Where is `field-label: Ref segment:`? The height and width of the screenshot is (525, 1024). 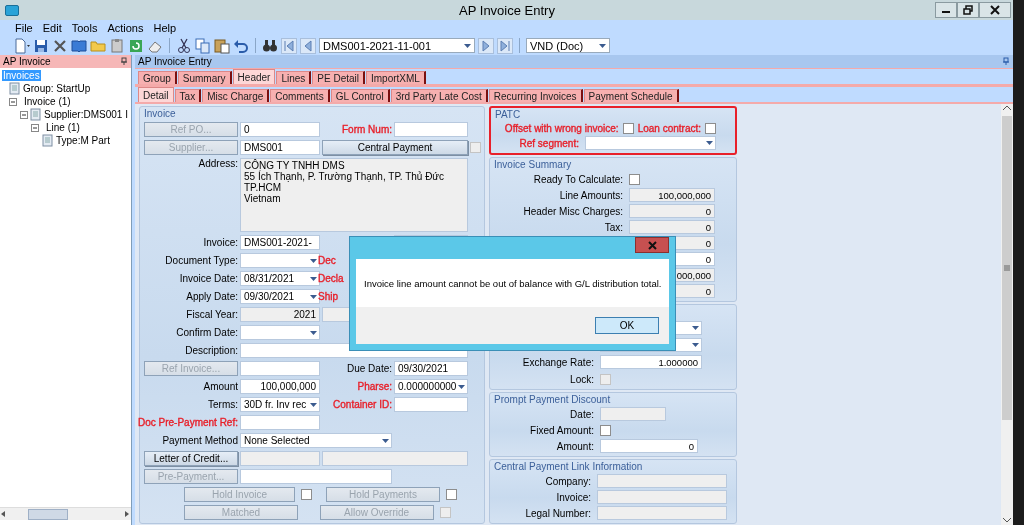 field-label: Ref segment: is located at coordinates (549, 143).